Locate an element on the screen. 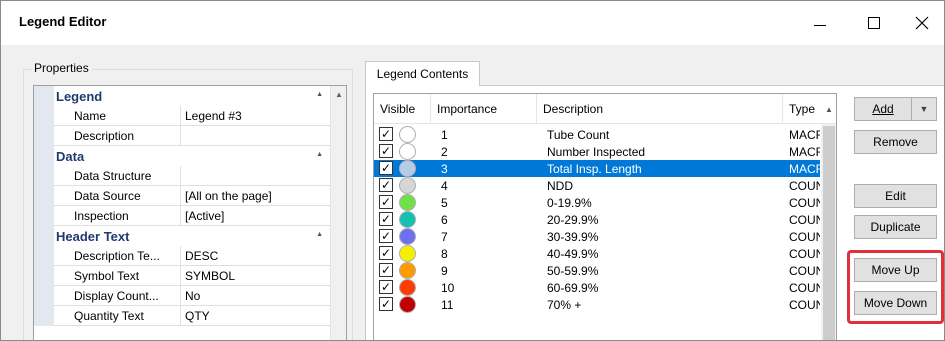 This screenshot has height=341, width=945. property-row: Display Count... No is located at coordinates (182, 296).